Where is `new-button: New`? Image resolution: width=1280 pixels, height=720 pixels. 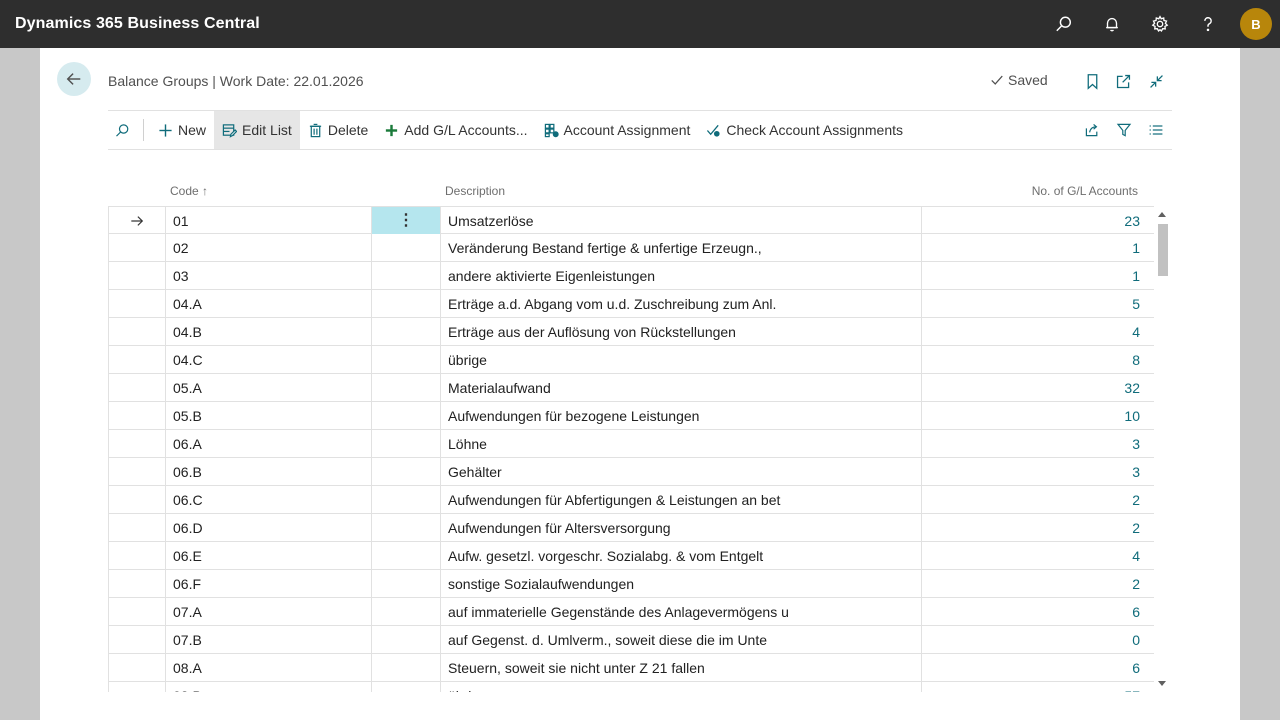
new-button: New is located at coordinates (182, 130).